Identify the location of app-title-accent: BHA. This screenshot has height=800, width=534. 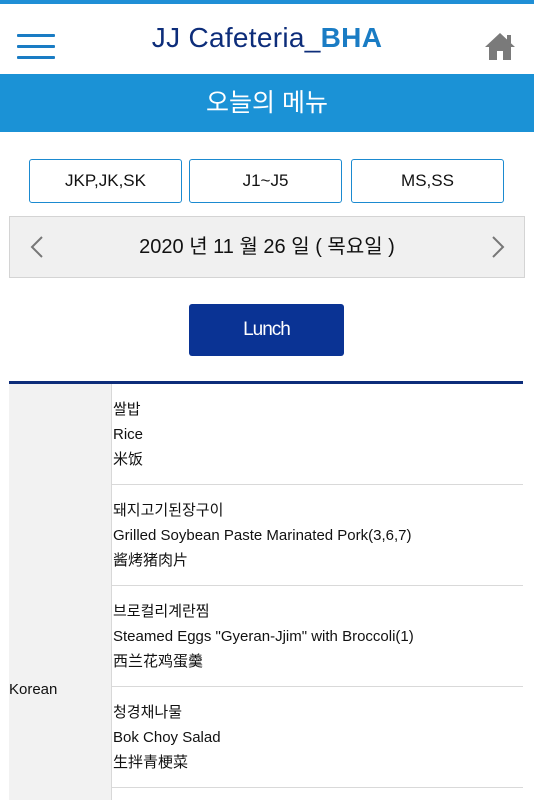
(351, 37).